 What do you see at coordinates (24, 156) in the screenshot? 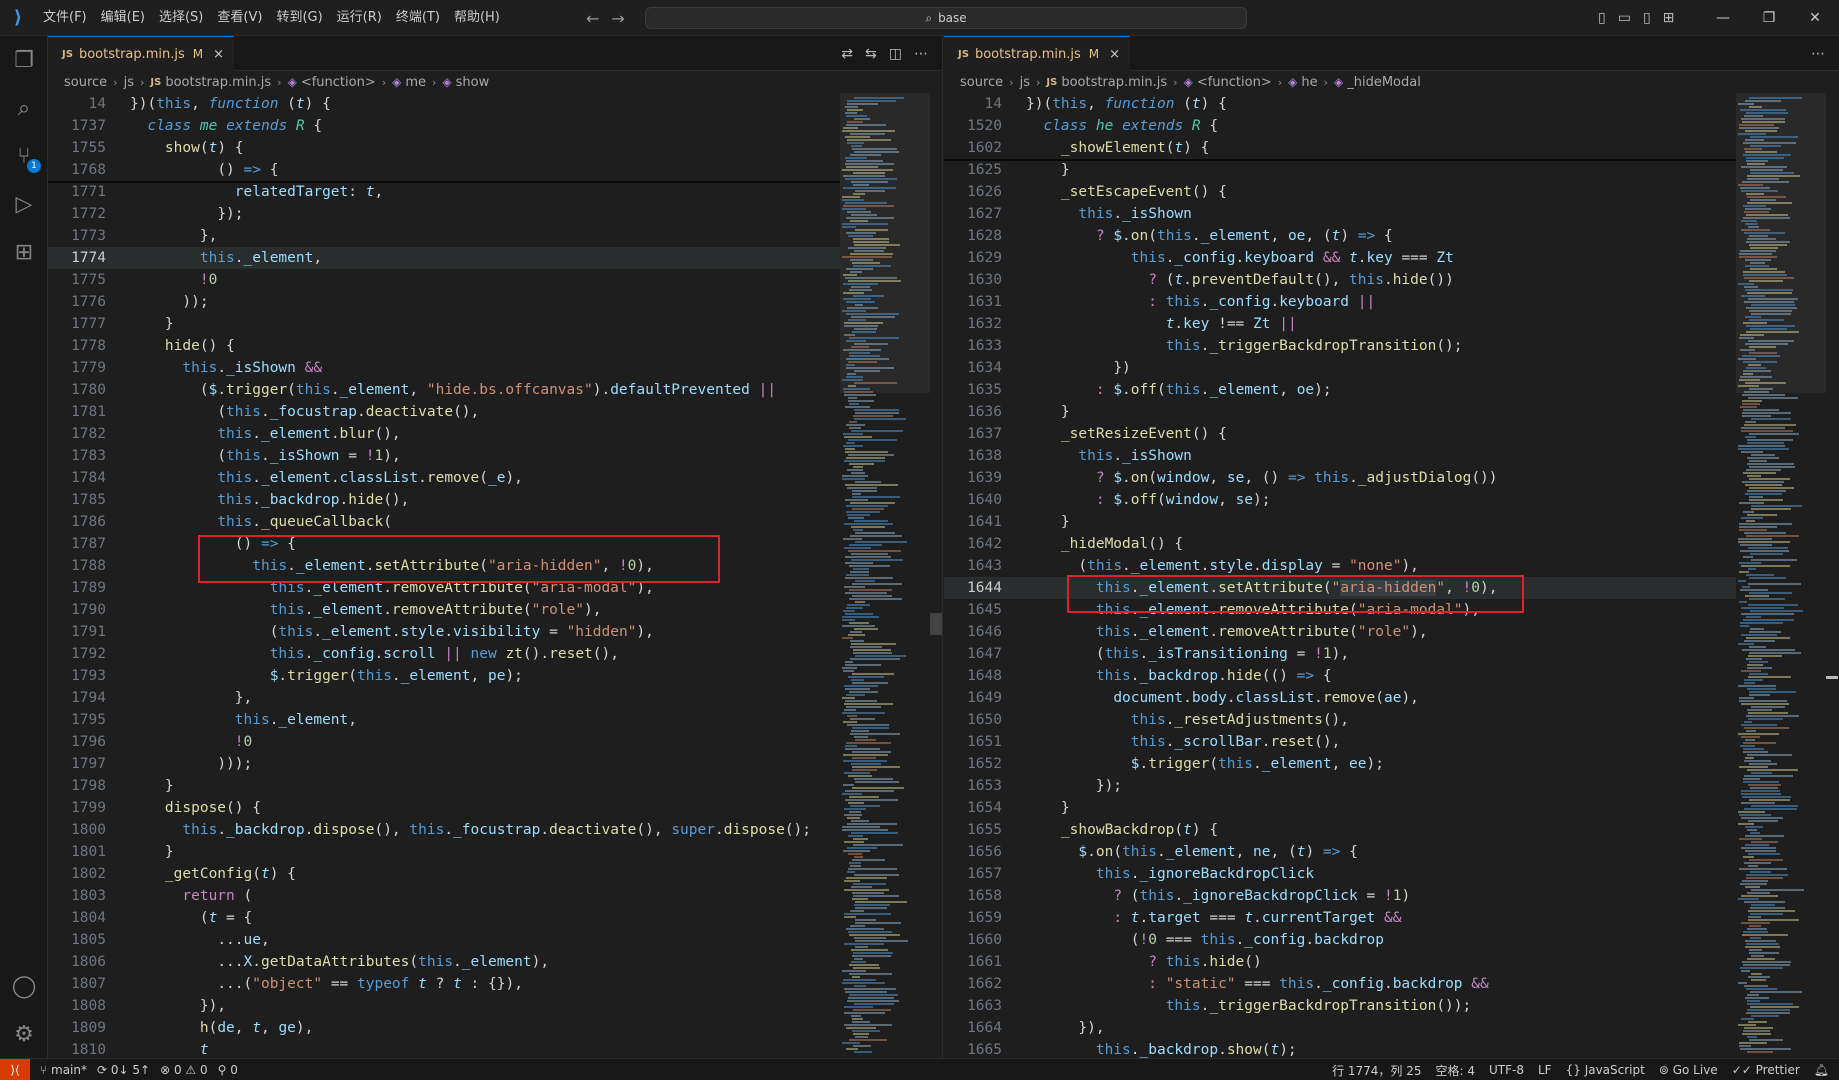
I see `source-control-icon: ⑂ 1` at bounding box center [24, 156].